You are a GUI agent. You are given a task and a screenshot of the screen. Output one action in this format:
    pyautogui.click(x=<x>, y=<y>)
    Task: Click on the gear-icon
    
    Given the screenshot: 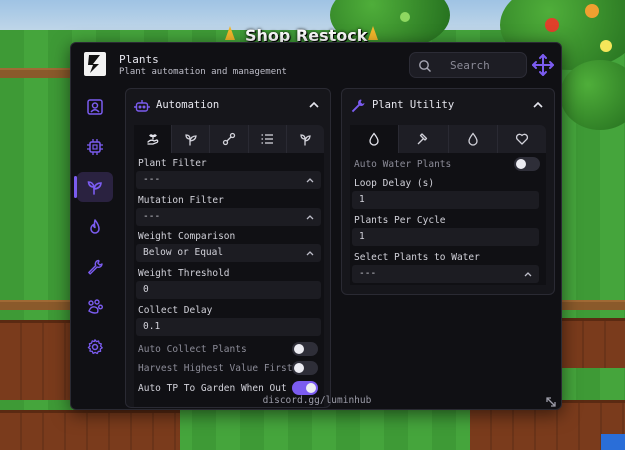 What is the action you would take?
    pyautogui.click(x=95, y=347)
    